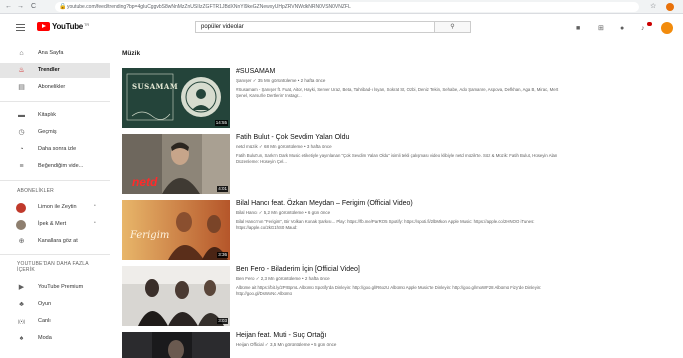 This screenshot has height=358, width=683. What do you see at coordinates (21, 70) in the screenshot?
I see `trending-flame-icon: ♨` at bounding box center [21, 70].